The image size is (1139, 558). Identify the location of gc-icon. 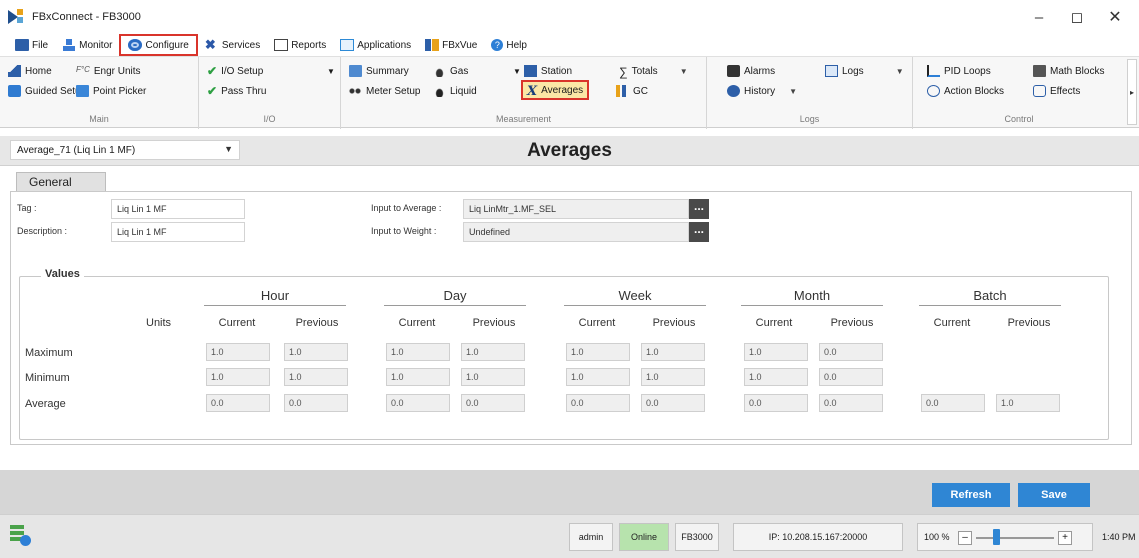
(622, 91).